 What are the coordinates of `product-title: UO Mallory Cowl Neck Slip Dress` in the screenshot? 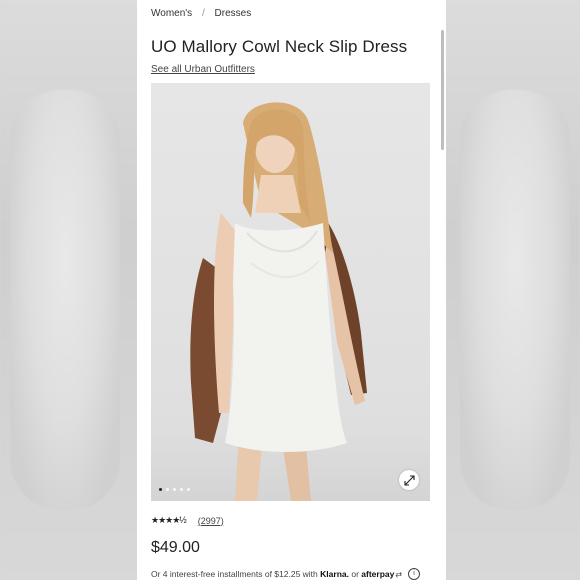 It's located at (279, 46).